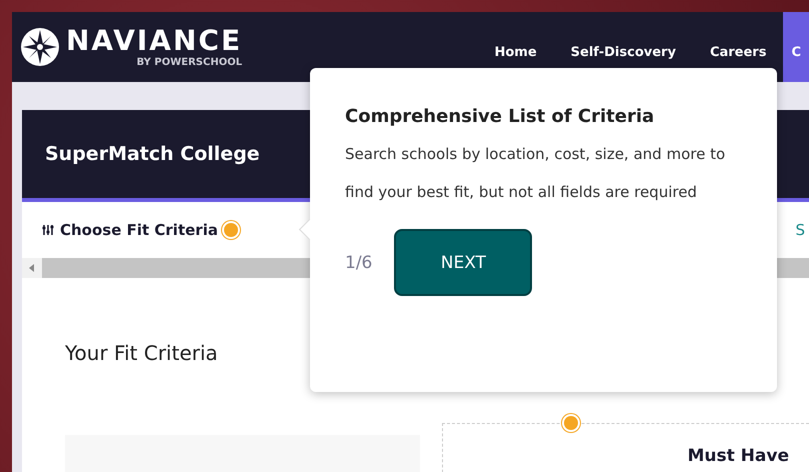 The height and width of the screenshot is (472, 809). What do you see at coordinates (32, 268) in the screenshot?
I see `scroll-left-icon` at bounding box center [32, 268].